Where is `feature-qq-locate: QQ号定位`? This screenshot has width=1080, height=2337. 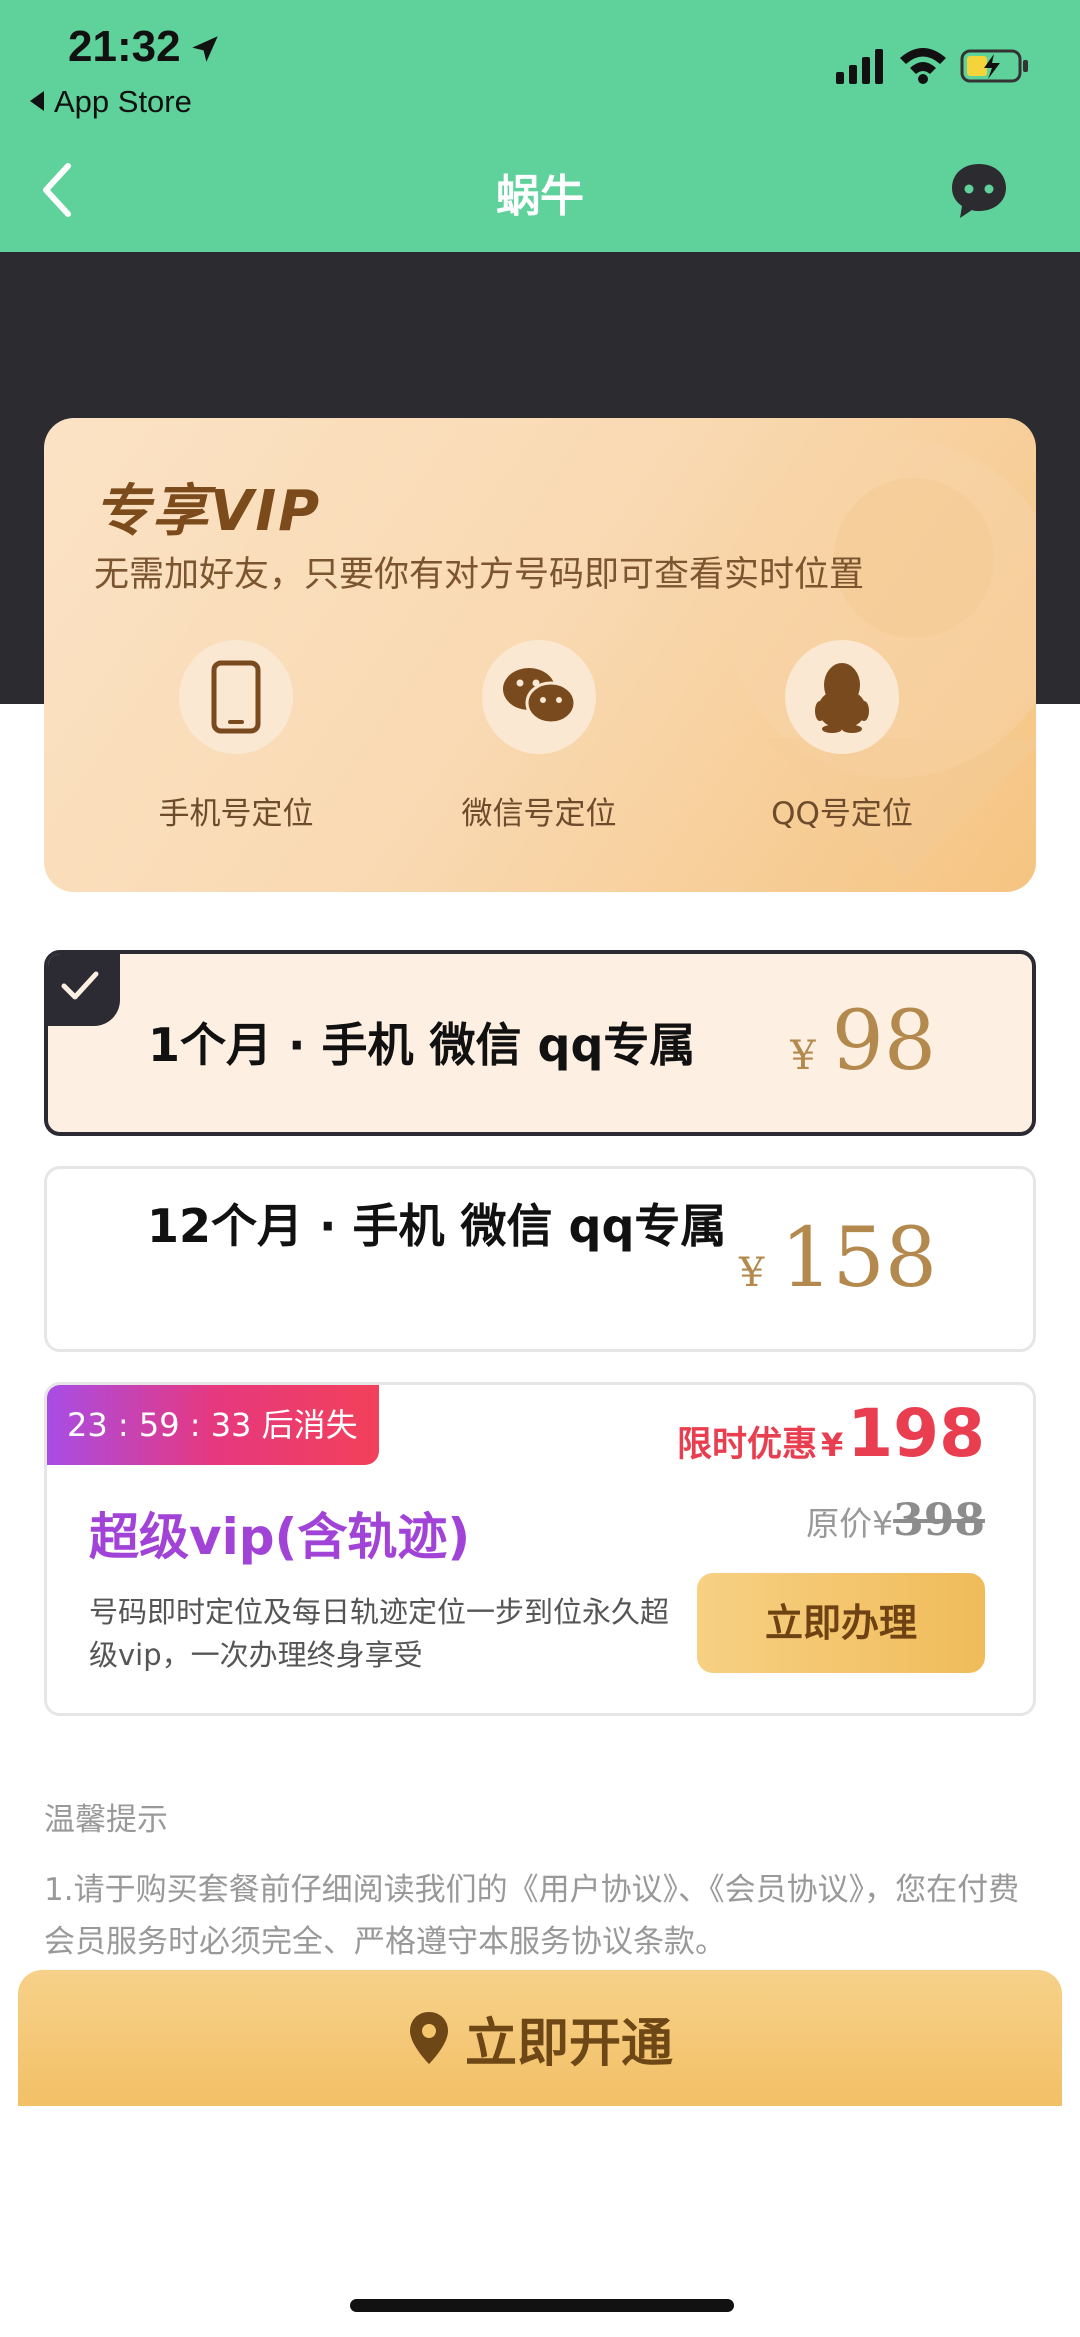
feature-qq-locate: QQ号定位 is located at coordinates (842, 736).